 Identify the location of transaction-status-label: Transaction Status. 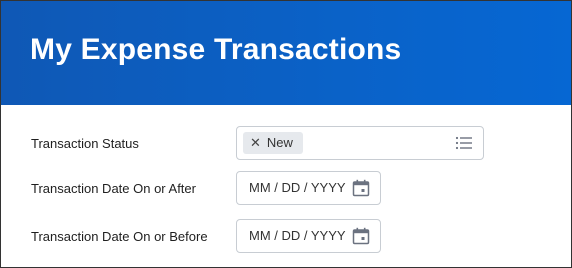
(85, 143).